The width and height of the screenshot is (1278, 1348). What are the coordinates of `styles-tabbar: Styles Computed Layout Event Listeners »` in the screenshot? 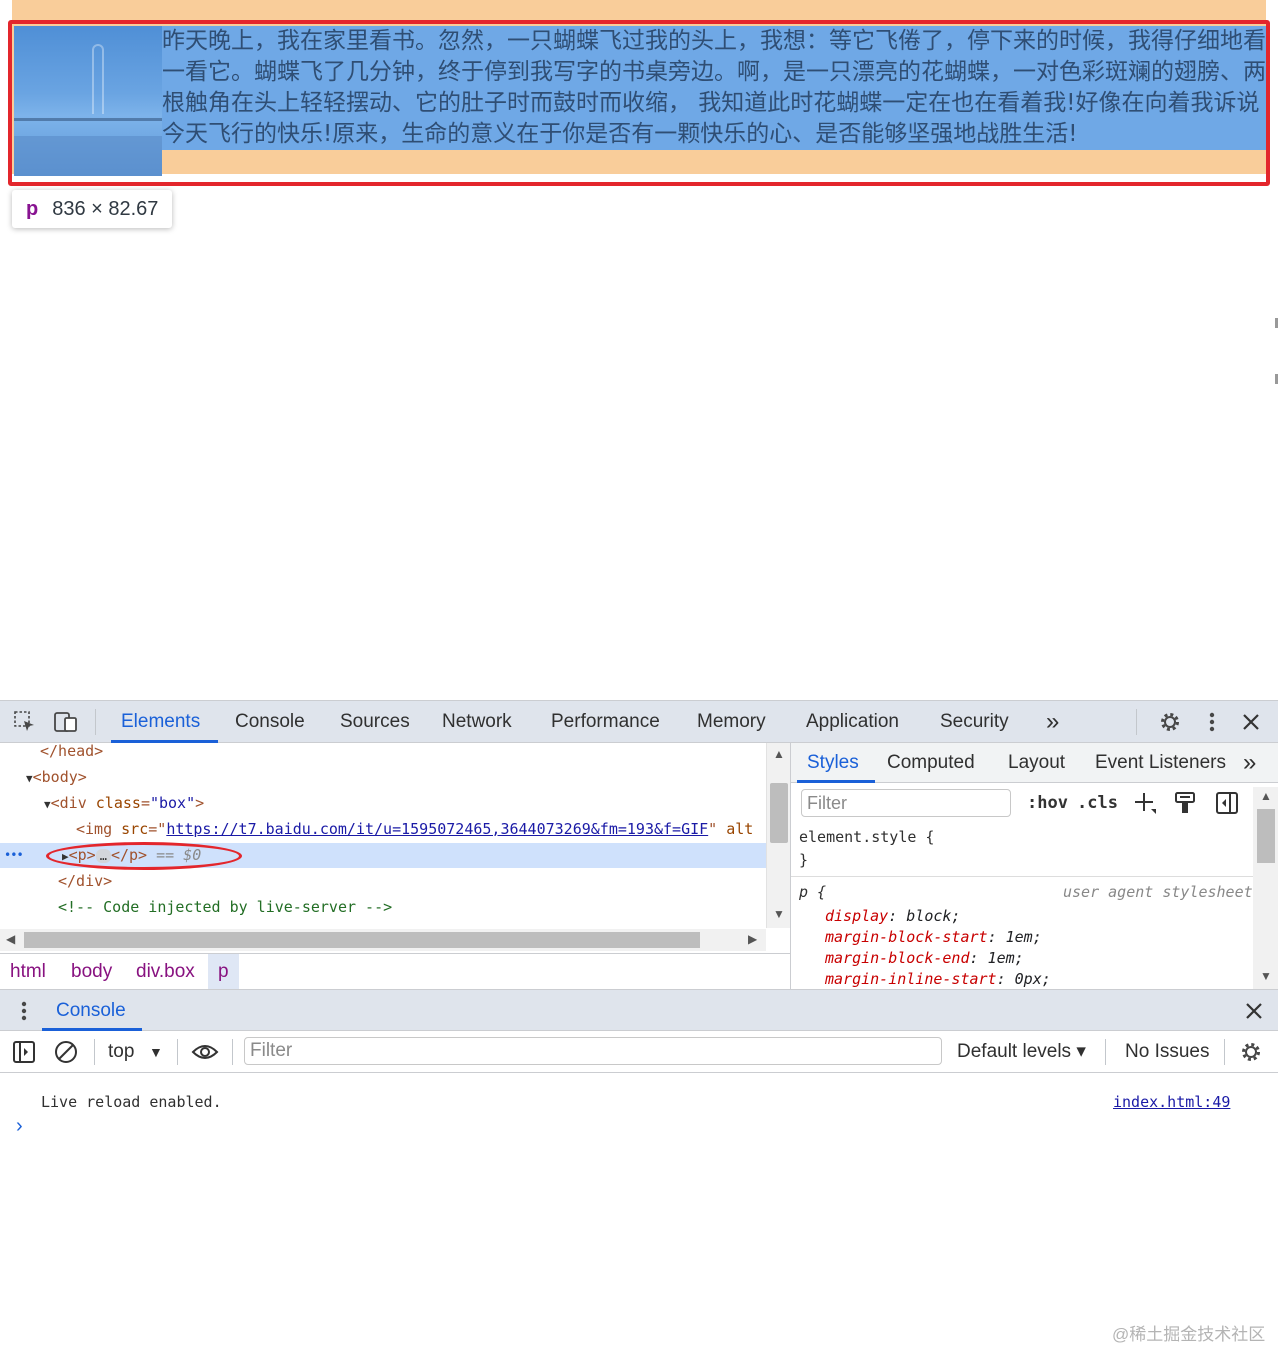 It's located at (1034, 763).